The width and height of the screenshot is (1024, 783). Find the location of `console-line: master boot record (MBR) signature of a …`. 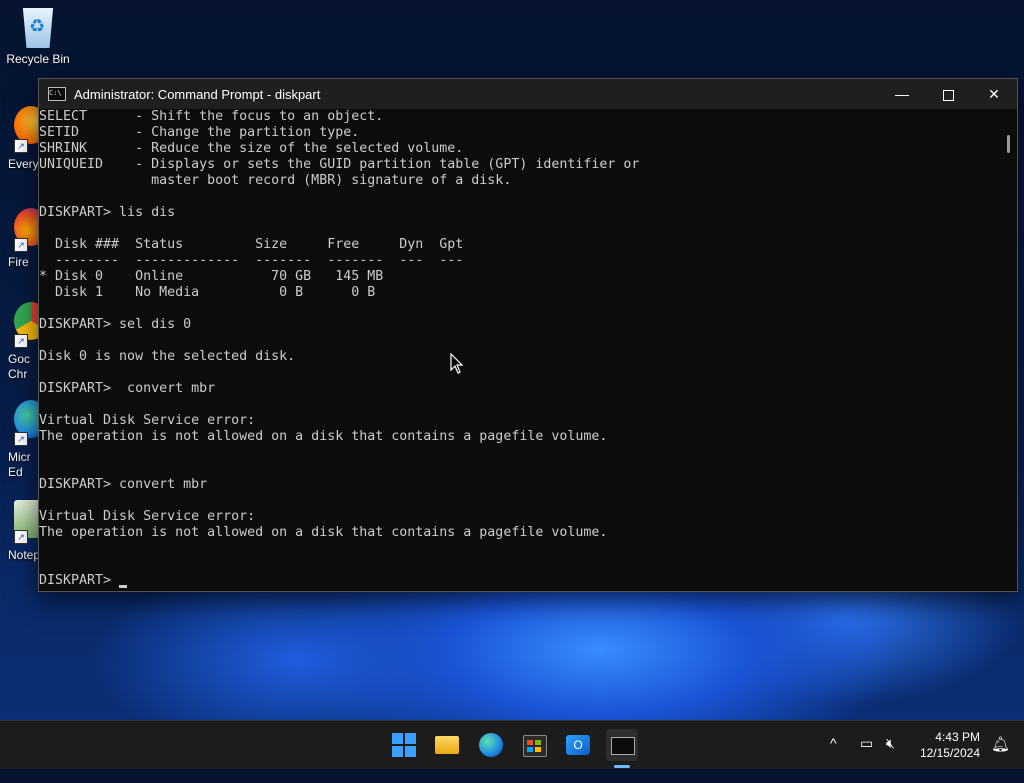

console-line: master boot record (MBR) signature of a … is located at coordinates (275, 180).